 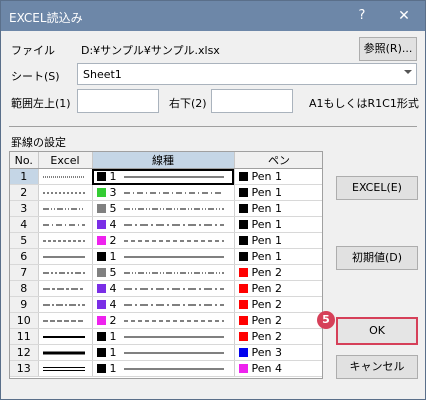 What do you see at coordinates (408, 72) in the screenshot?
I see `chevron-down-icon` at bounding box center [408, 72].